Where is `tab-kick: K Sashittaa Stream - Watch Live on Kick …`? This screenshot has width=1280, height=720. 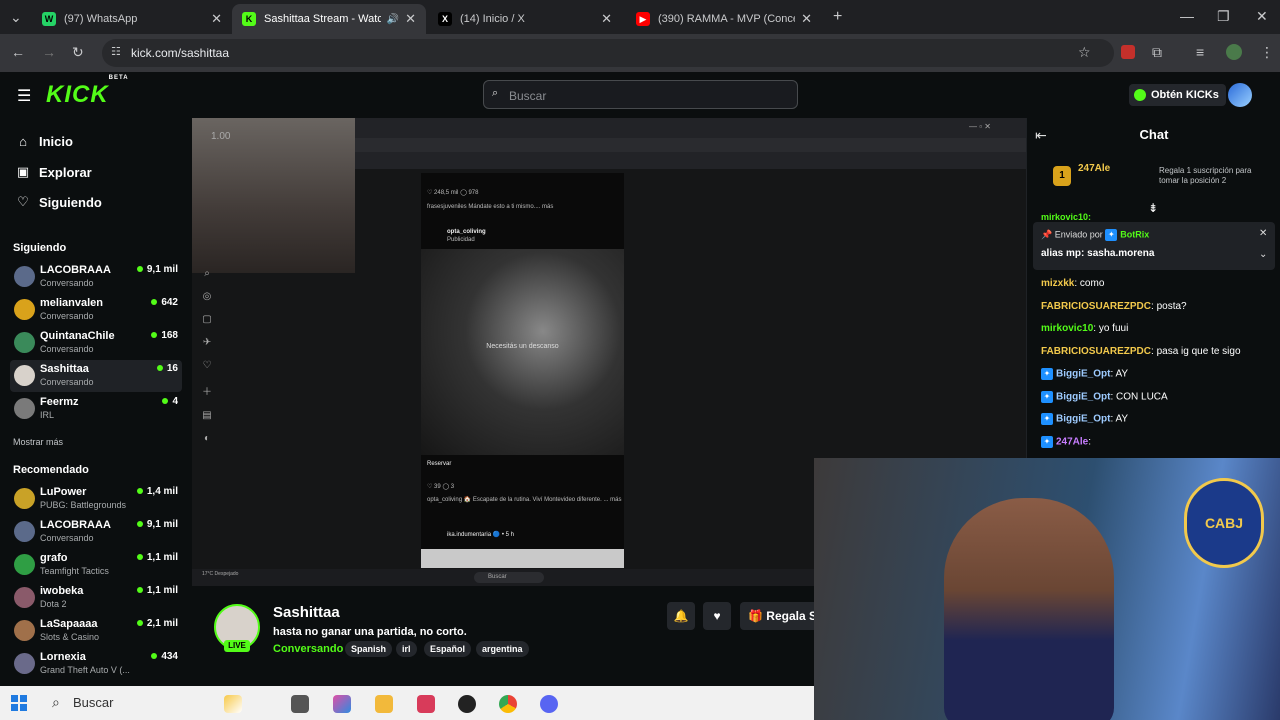 tab-kick: K Sashittaa Stream - Watch Live on Kick … is located at coordinates (329, 19).